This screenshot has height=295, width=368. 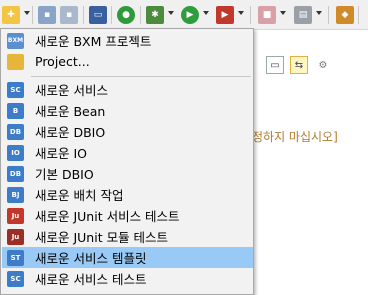 I want to click on new-wizard-icon: ✚, so click(x=11, y=15).